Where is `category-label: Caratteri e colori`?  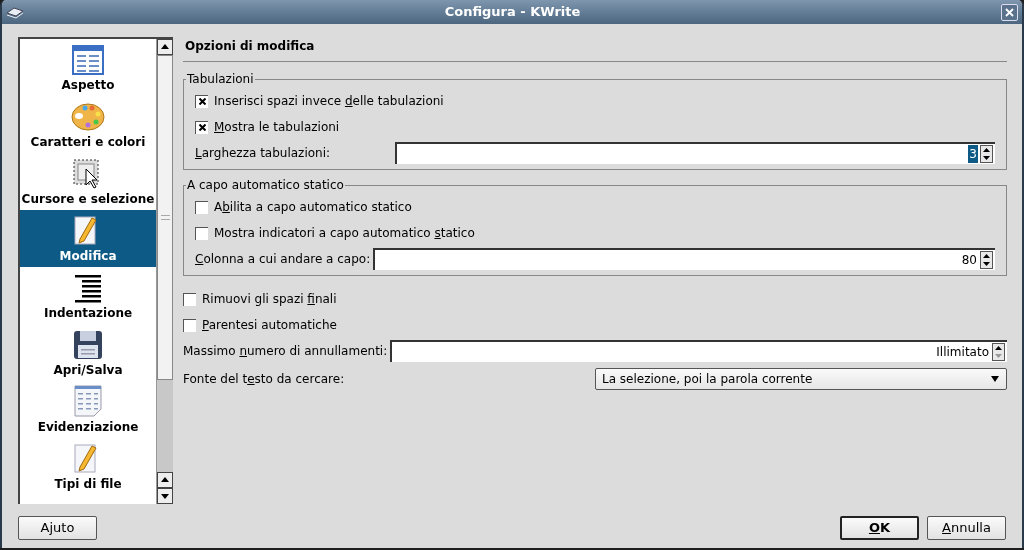 category-label: Caratteri e colori is located at coordinates (88, 142).